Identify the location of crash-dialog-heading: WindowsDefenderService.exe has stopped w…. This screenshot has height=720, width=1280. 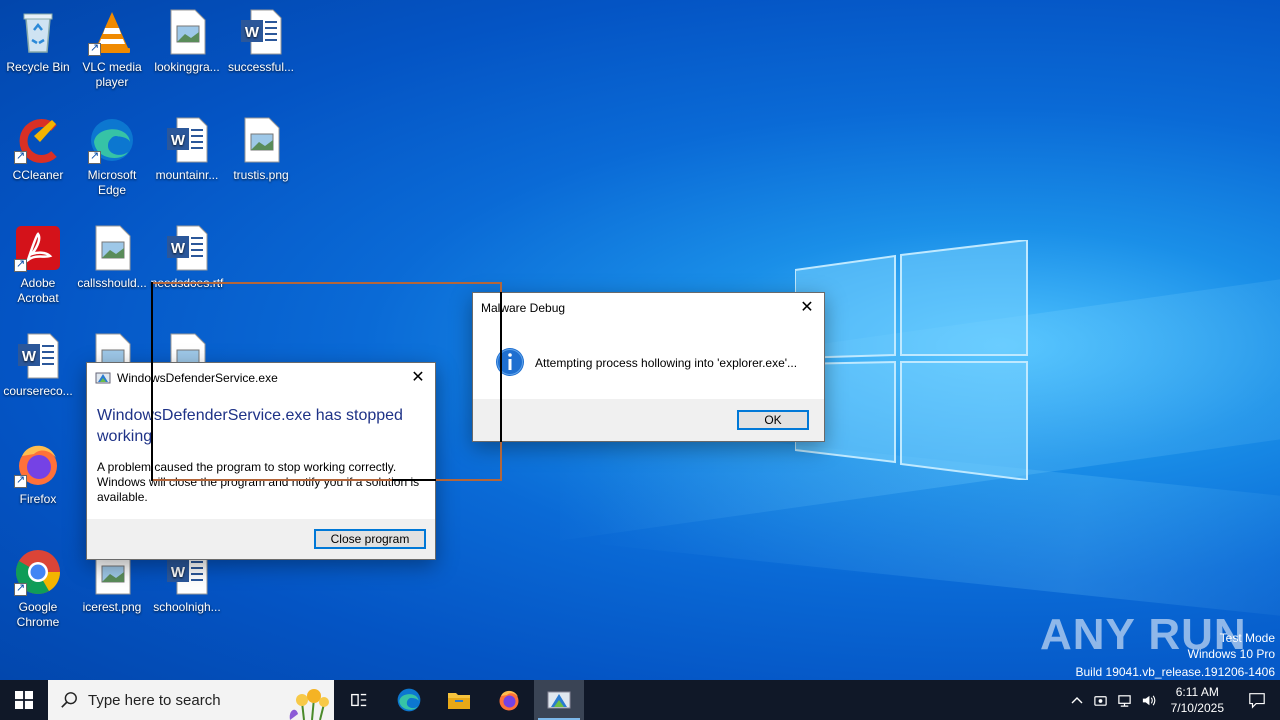
(250, 426).